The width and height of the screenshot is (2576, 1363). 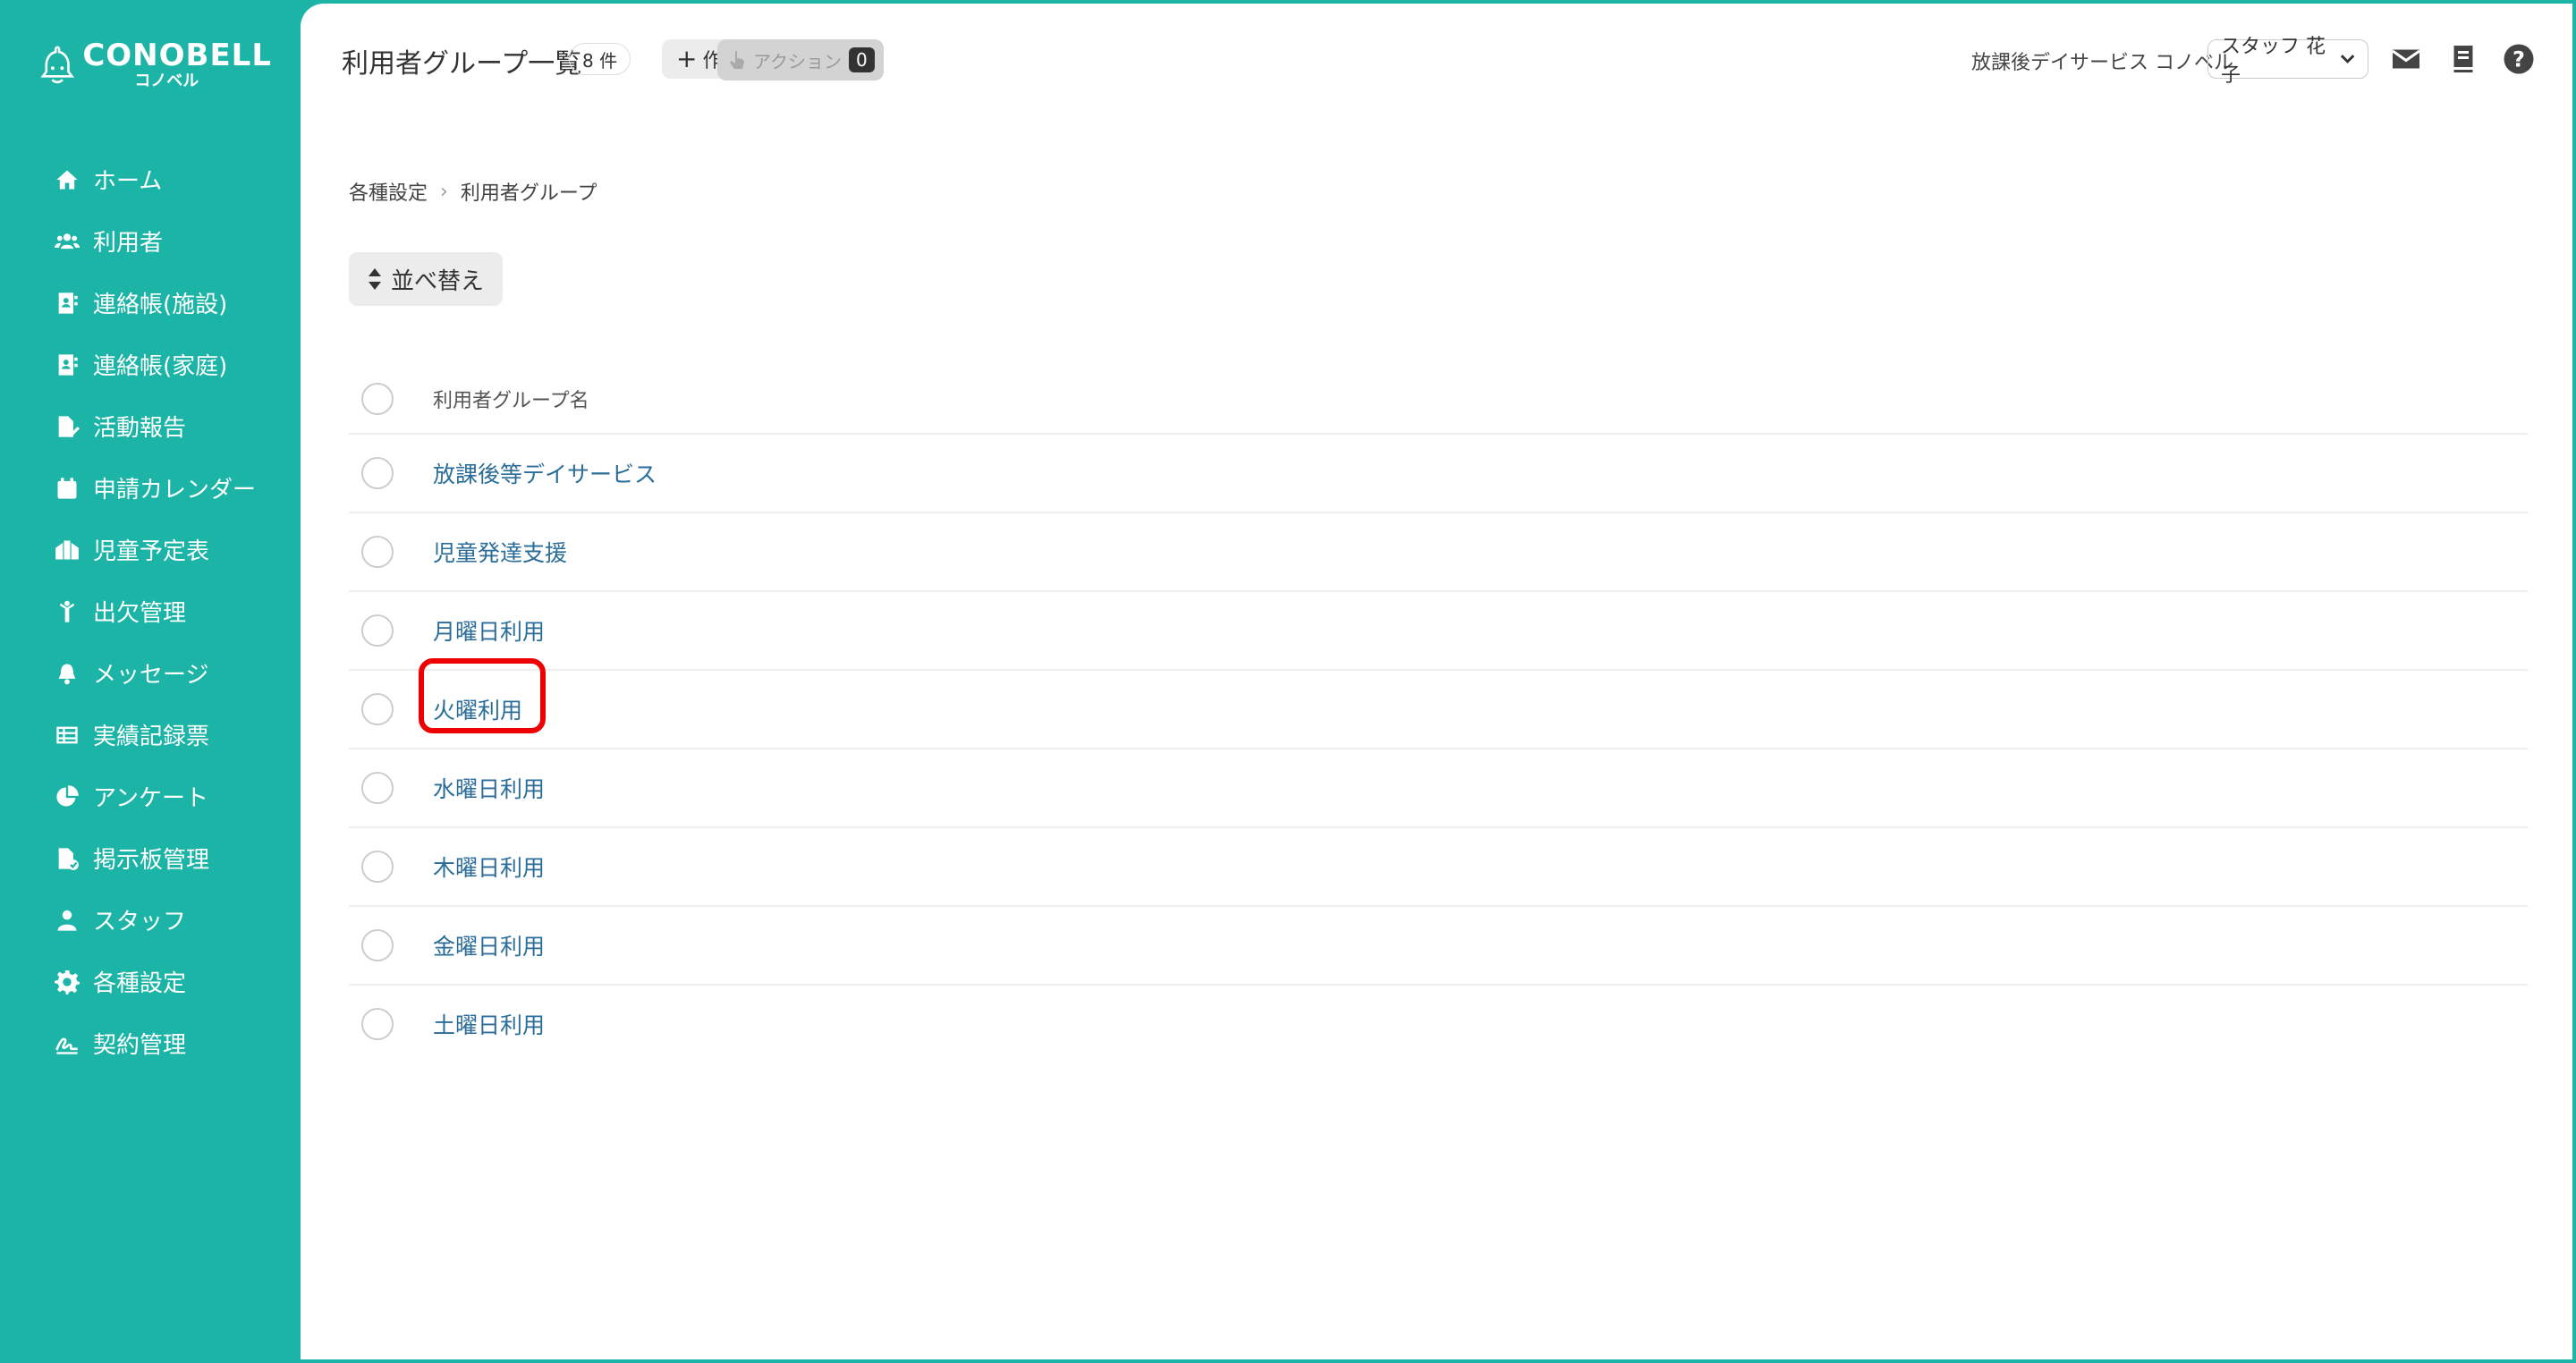 I want to click on table-row: 放課後等デイサービス, so click(x=1438, y=474).